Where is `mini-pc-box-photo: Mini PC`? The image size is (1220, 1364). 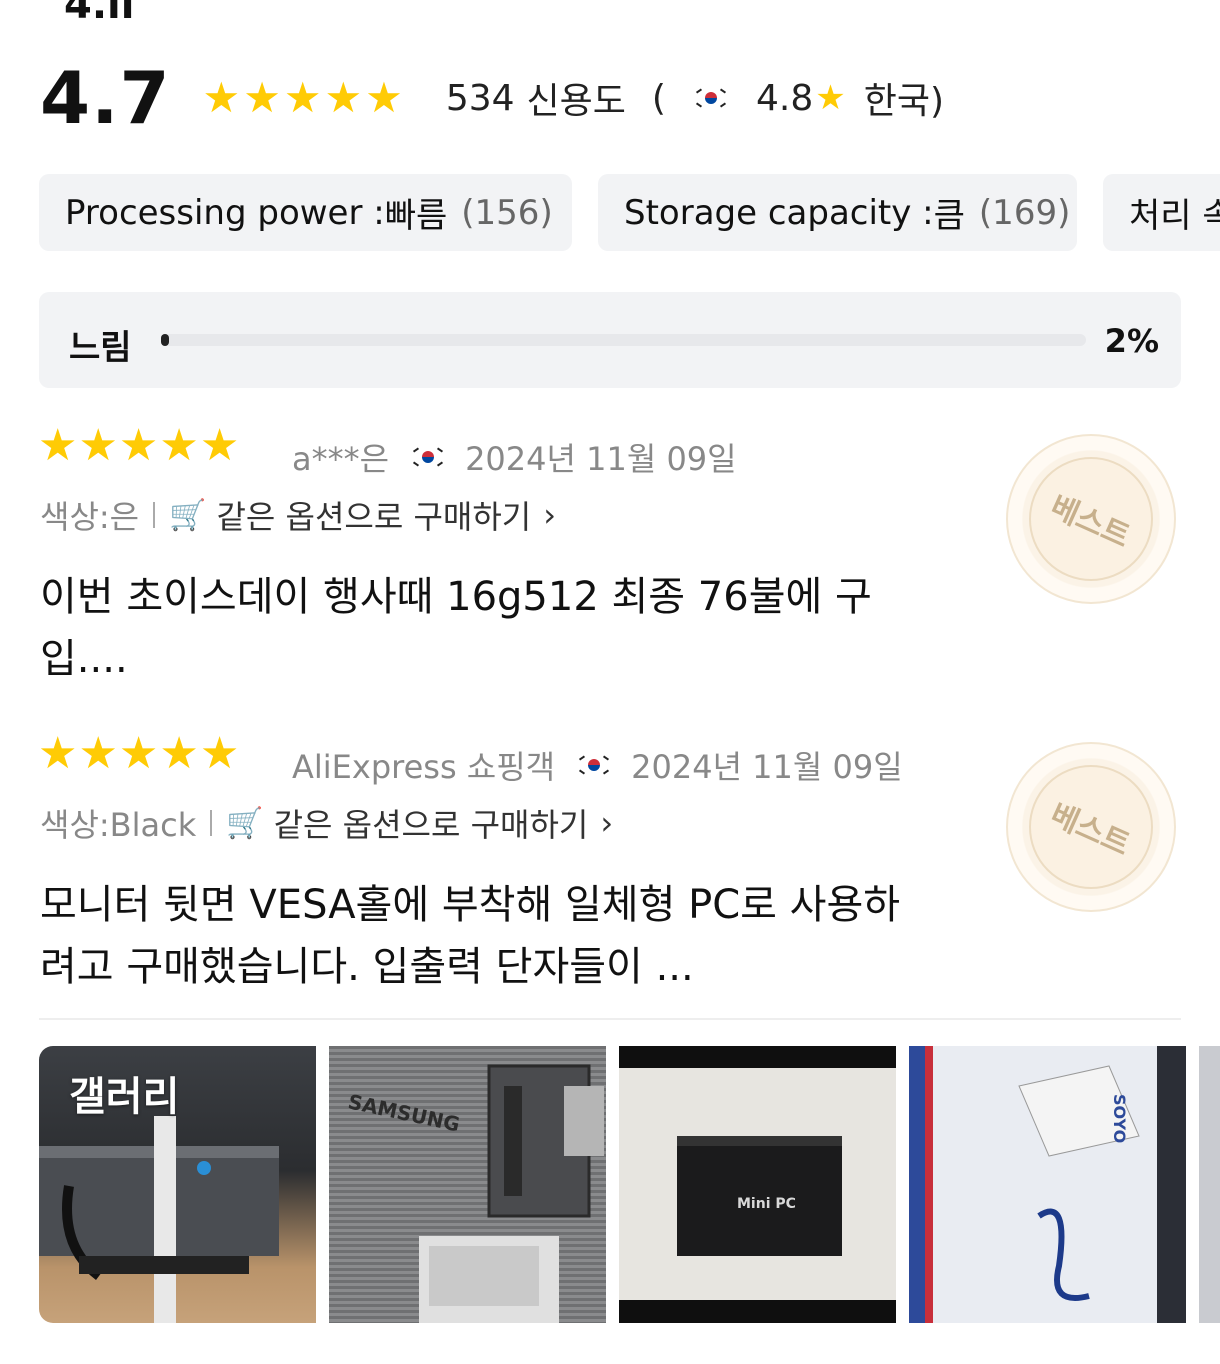
mini-pc-box-photo: Mini PC is located at coordinates (757, 1184).